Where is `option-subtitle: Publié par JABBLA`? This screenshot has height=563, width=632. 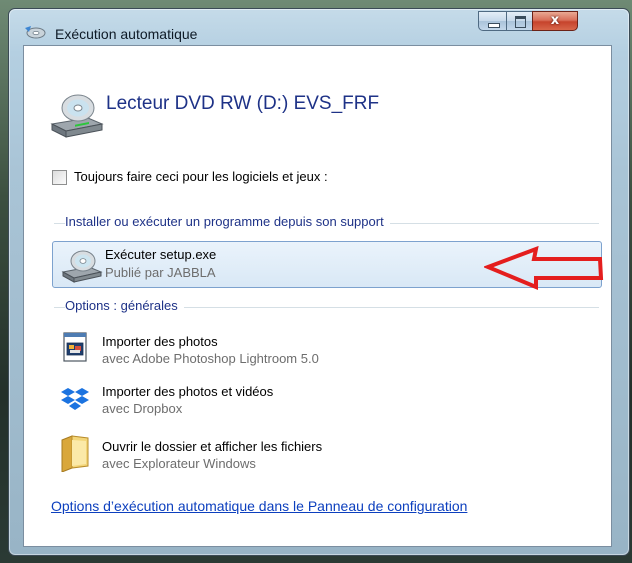
option-subtitle: Publié par JABBLA is located at coordinates (160, 272).